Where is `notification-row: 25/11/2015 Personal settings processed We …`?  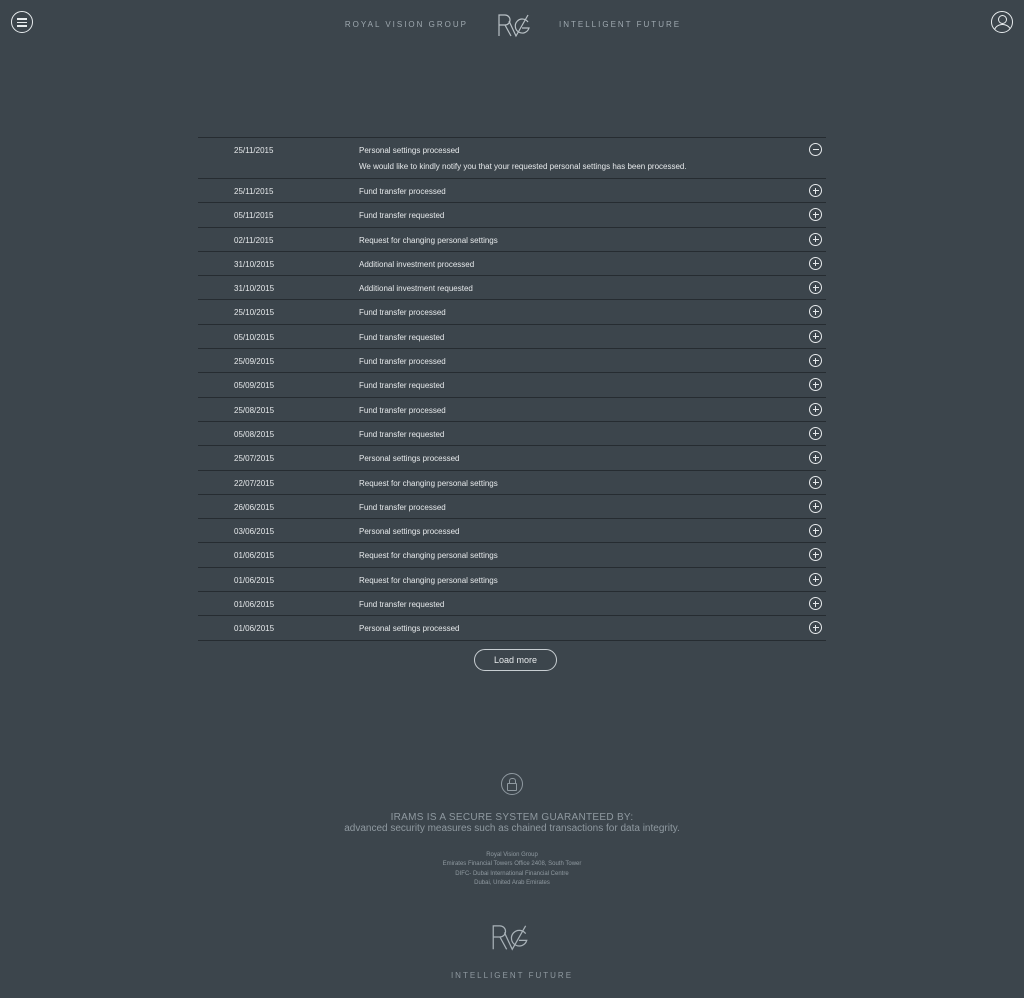
notification-row: 25/11/2015 Personal settings processed We … is located at coordinates (512, 158).